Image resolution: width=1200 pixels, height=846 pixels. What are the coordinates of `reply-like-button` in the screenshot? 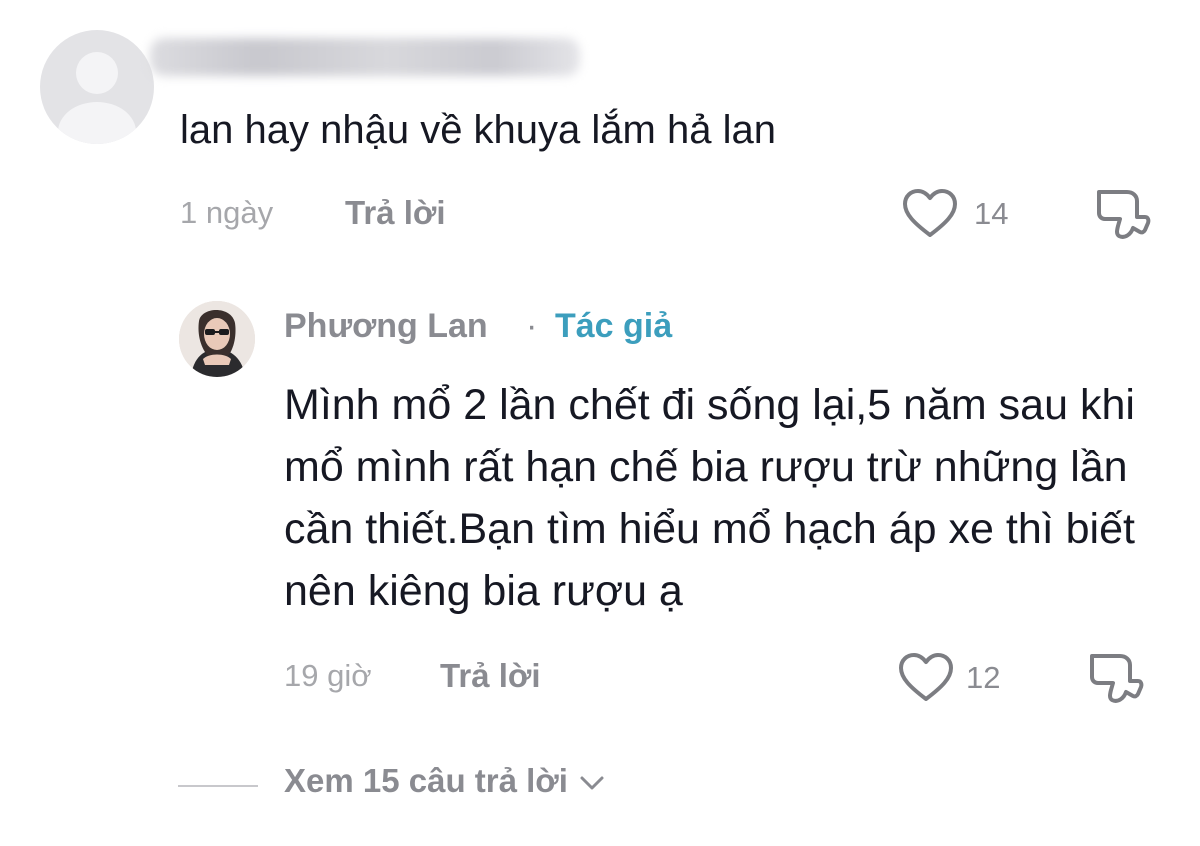 It's located at (926, 680).